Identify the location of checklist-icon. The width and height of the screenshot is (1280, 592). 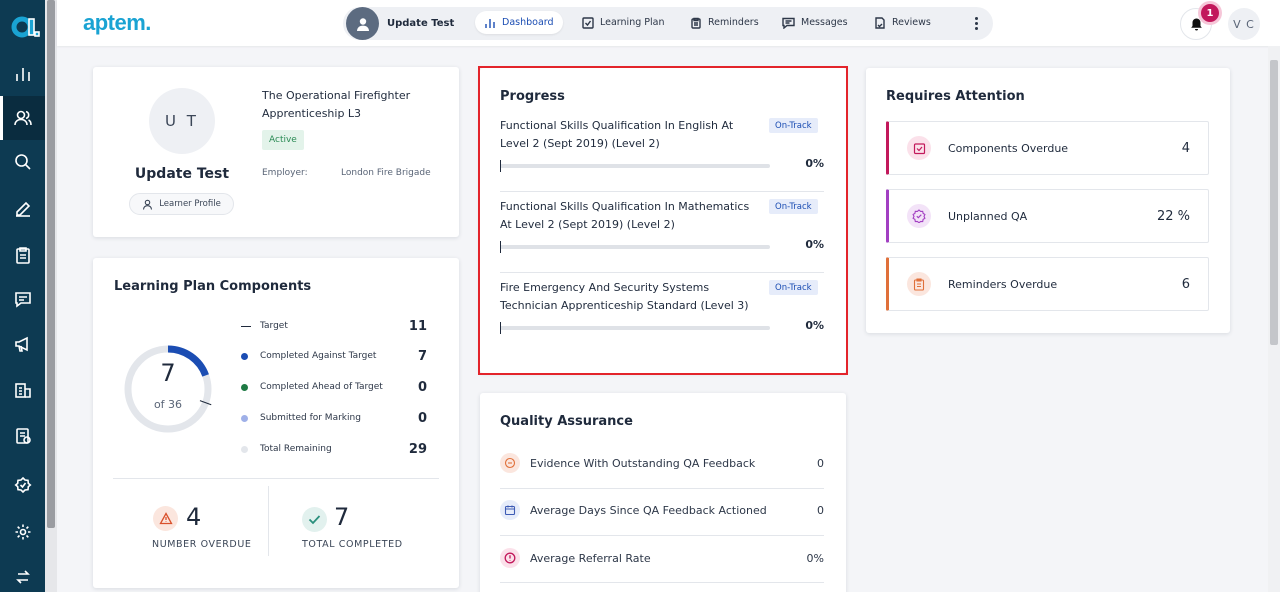
(919, 148).